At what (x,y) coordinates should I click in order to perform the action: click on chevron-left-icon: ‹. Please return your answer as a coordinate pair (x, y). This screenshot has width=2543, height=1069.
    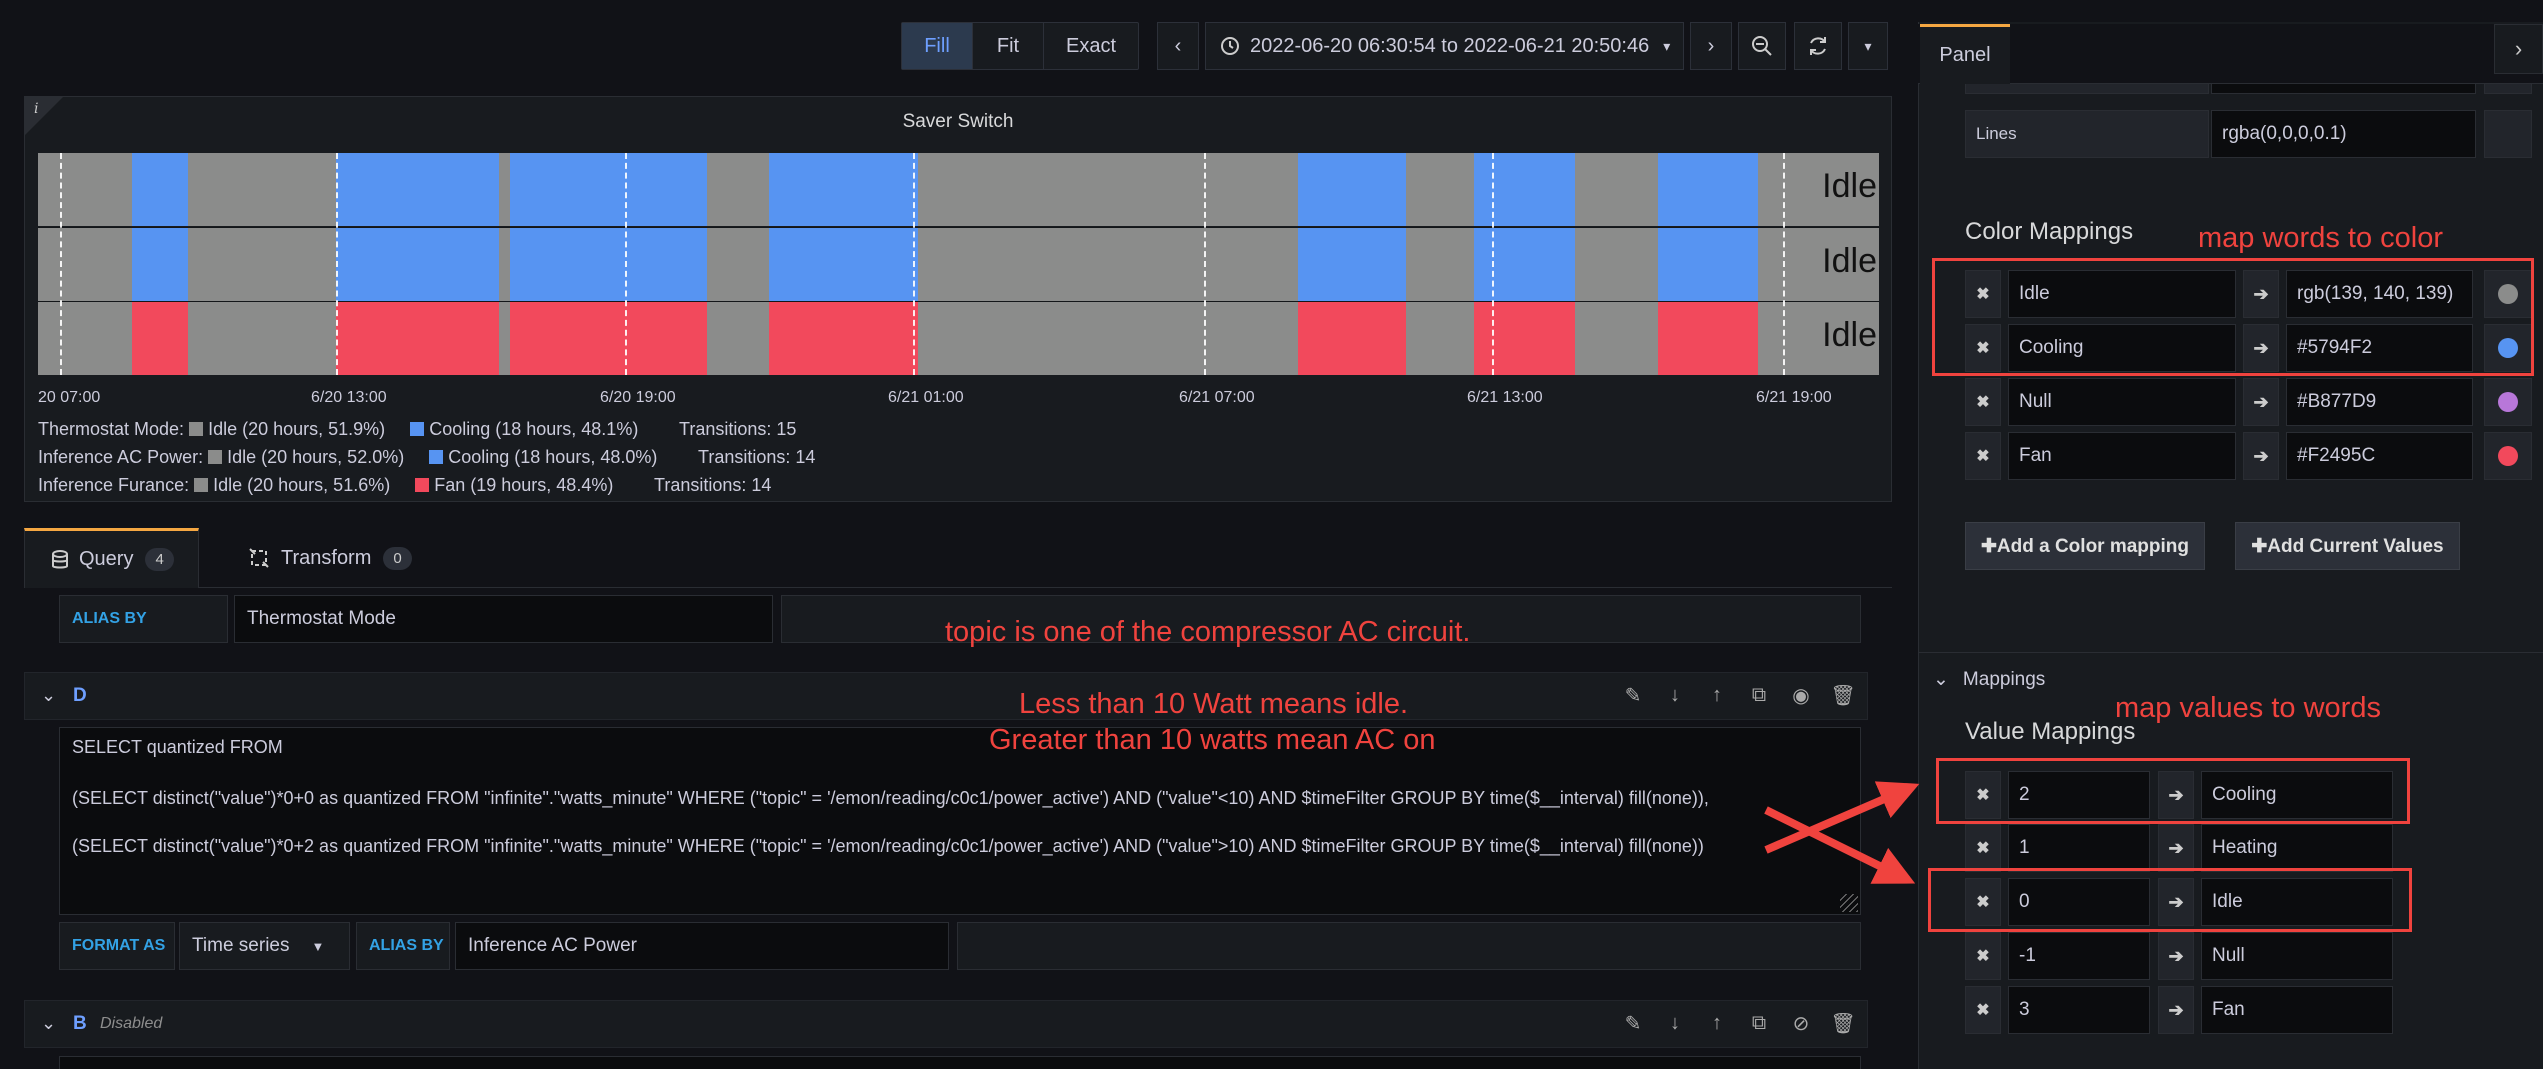
    Looking at the image, I should click on (1178, 45).